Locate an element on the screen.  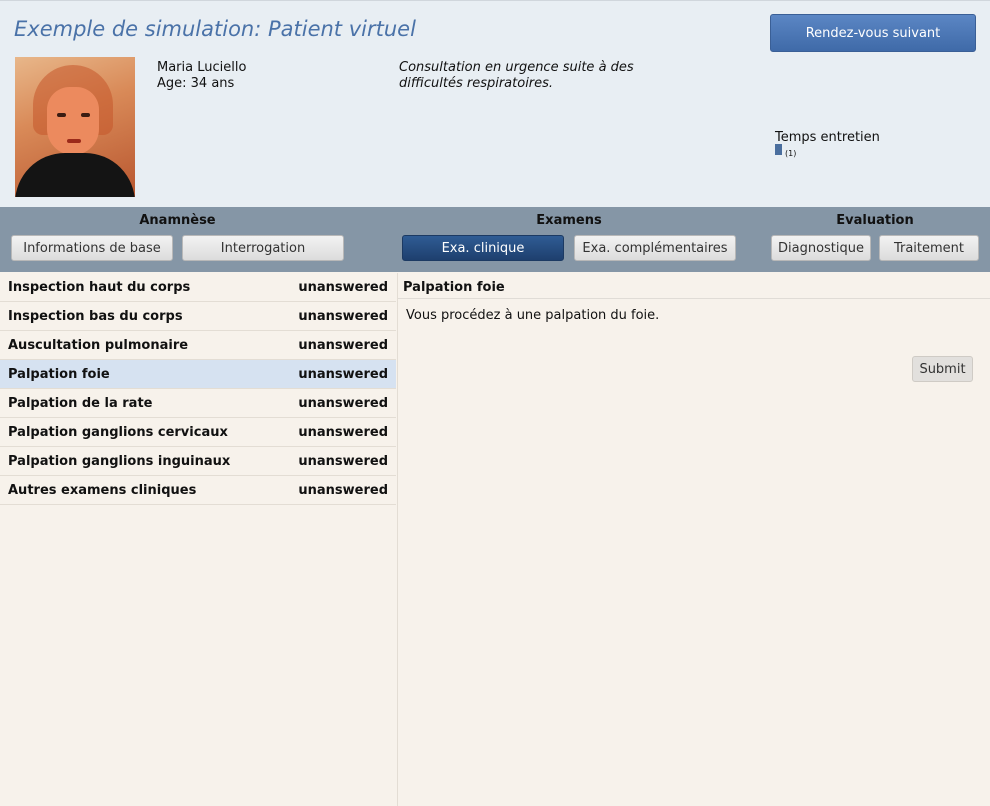
interview-time-bar is located at coordinates (778, 149).